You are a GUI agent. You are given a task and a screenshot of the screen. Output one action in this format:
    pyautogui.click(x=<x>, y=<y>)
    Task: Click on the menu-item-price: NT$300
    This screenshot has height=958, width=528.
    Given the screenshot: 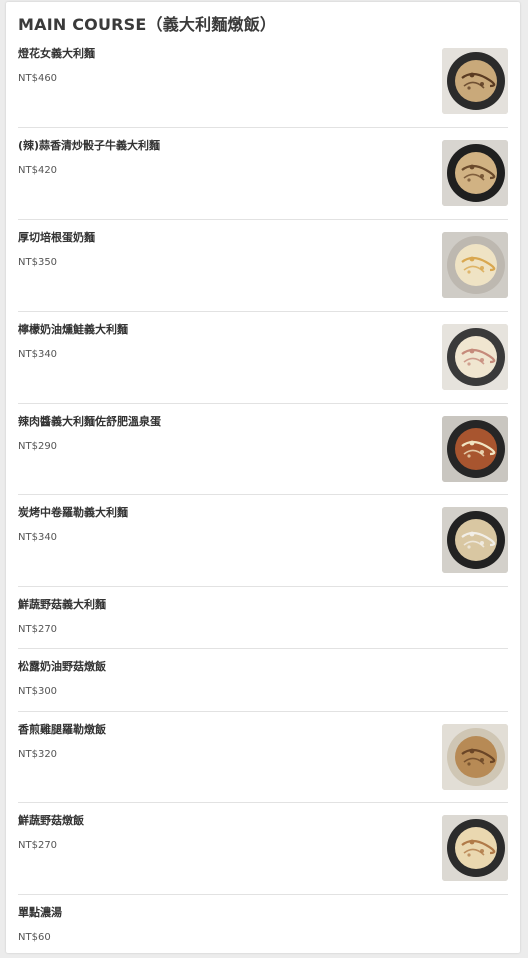 What is the action you would take?
    pyautogui.click(x=38, y=691)
    